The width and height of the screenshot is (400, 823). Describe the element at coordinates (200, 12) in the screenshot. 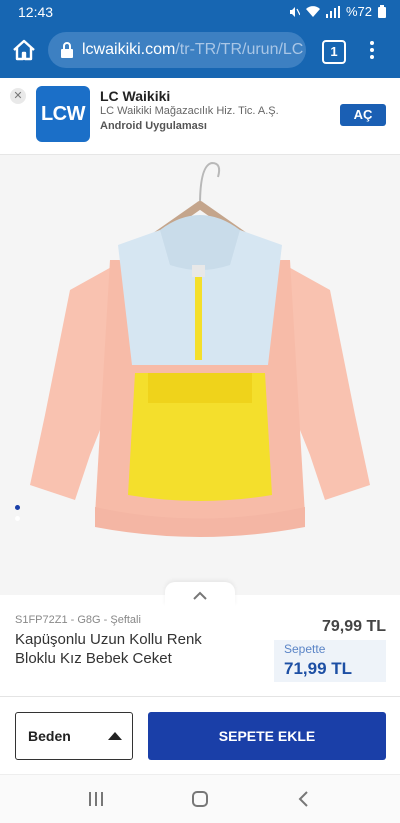

I see `status-bar: 12:43 %72` at that location.